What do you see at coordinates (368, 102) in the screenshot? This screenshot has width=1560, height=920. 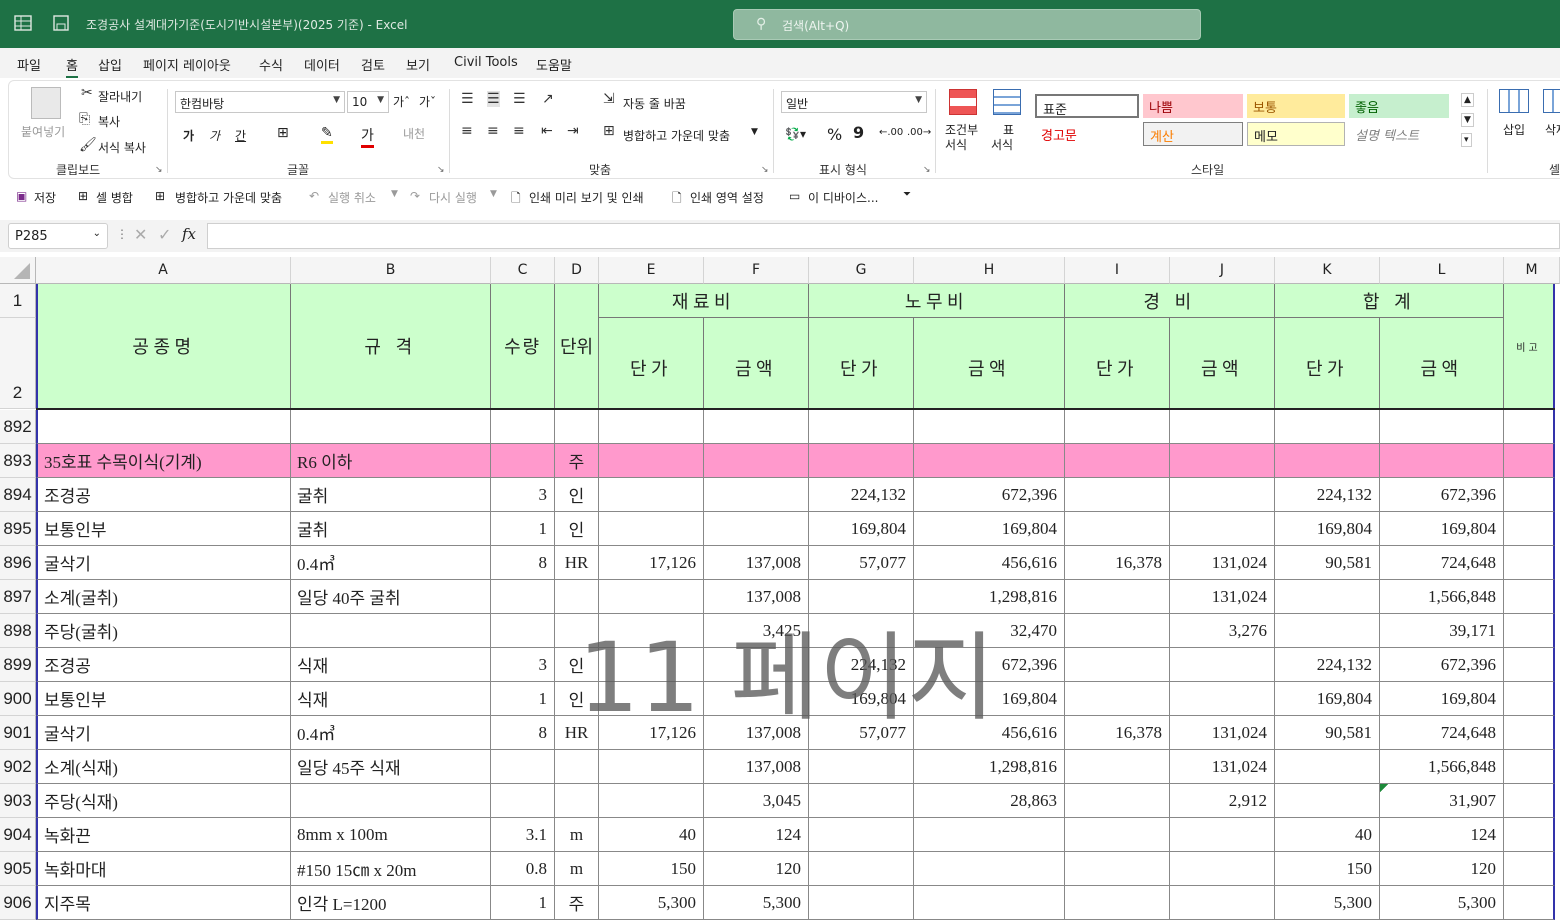 I see `font-size-select: 10 ▼` at bounding box center [368, 102].